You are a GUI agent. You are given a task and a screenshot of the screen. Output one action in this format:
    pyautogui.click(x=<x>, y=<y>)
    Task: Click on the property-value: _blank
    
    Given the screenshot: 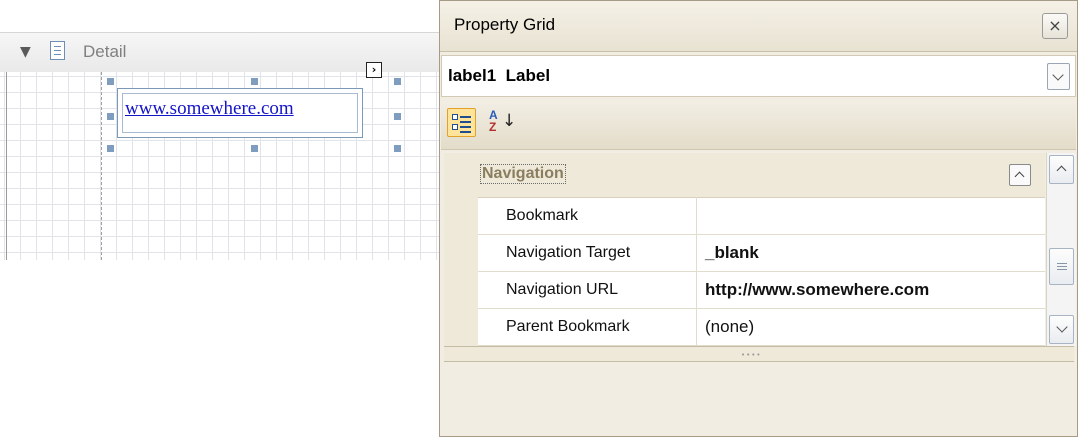 What is the action you would take?
    pyautogui.click(x=871, y=252)
    